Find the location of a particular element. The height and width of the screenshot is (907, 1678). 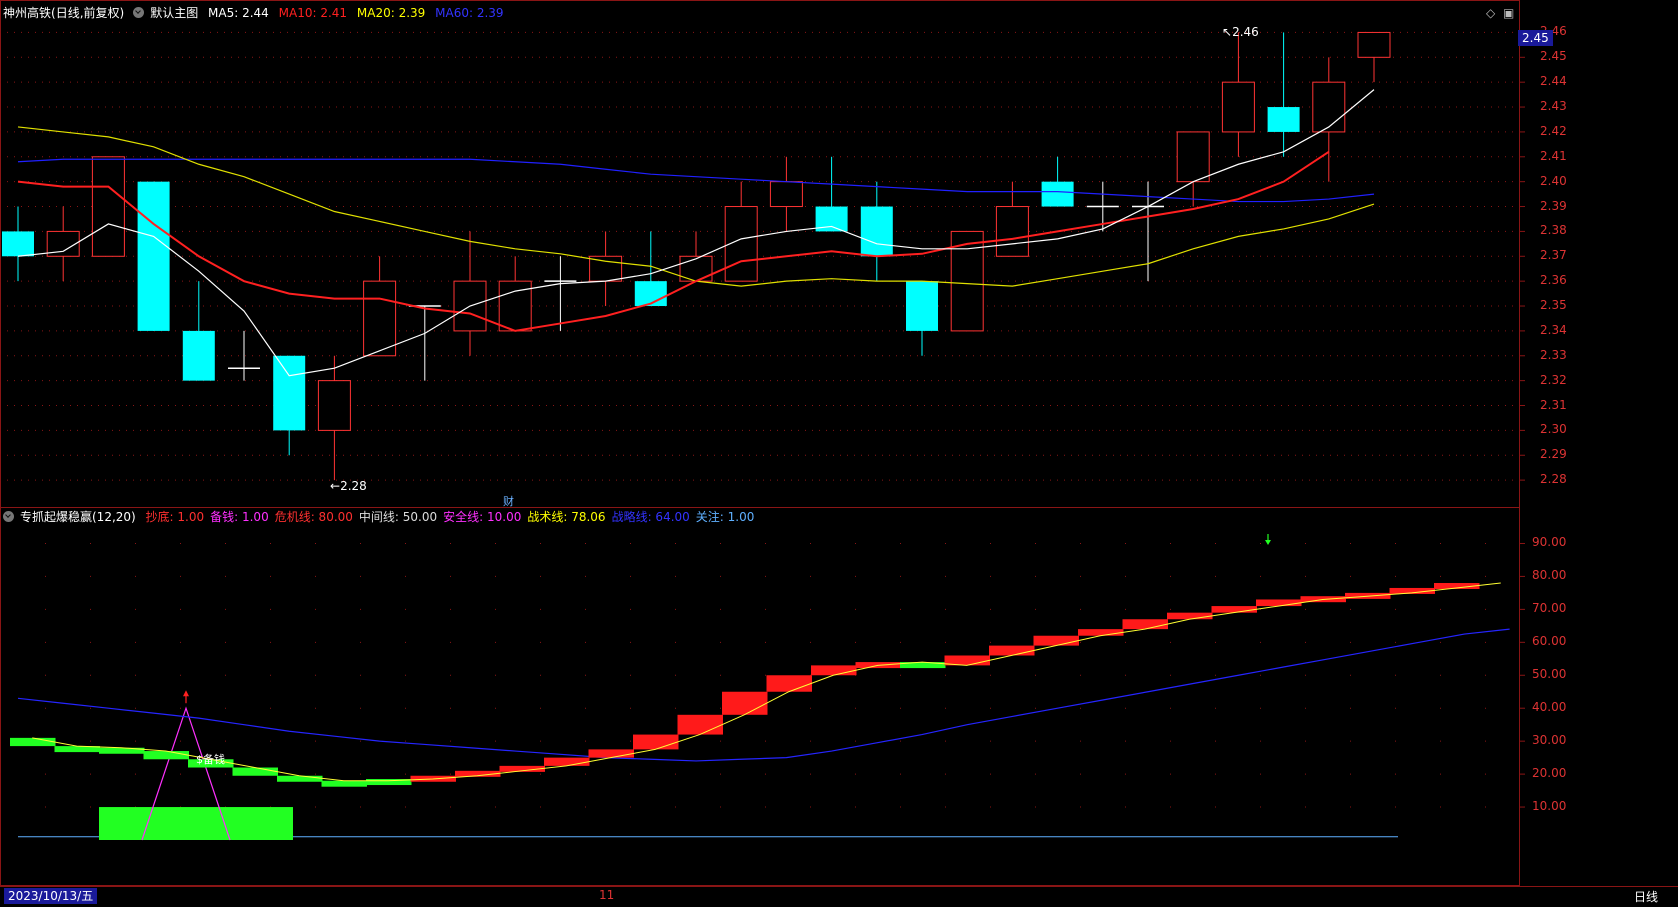

indicator-tick-label: 10.00 is located at coordinates (1549, 806).